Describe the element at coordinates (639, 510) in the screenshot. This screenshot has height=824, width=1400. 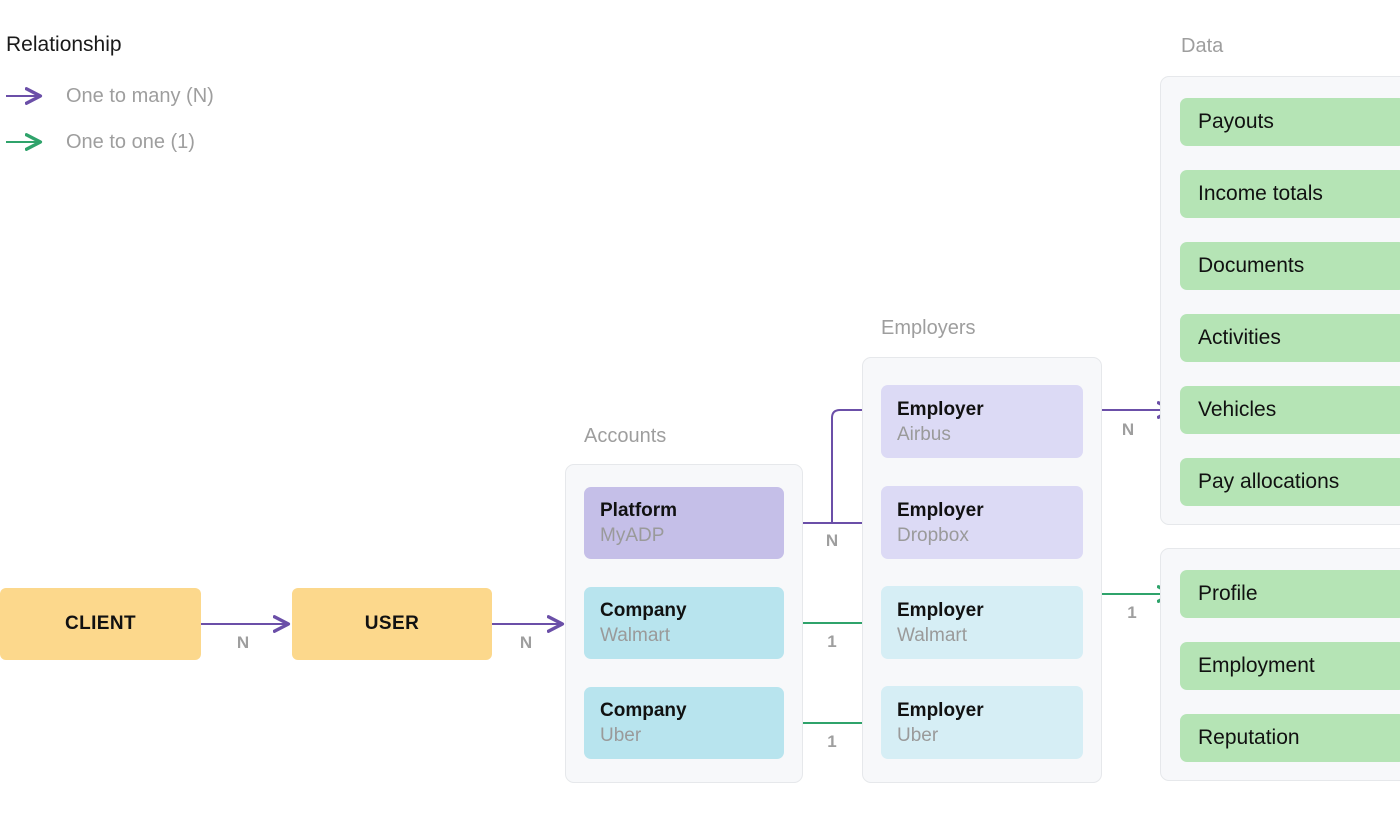
I see `card-title: Platform` at that location.